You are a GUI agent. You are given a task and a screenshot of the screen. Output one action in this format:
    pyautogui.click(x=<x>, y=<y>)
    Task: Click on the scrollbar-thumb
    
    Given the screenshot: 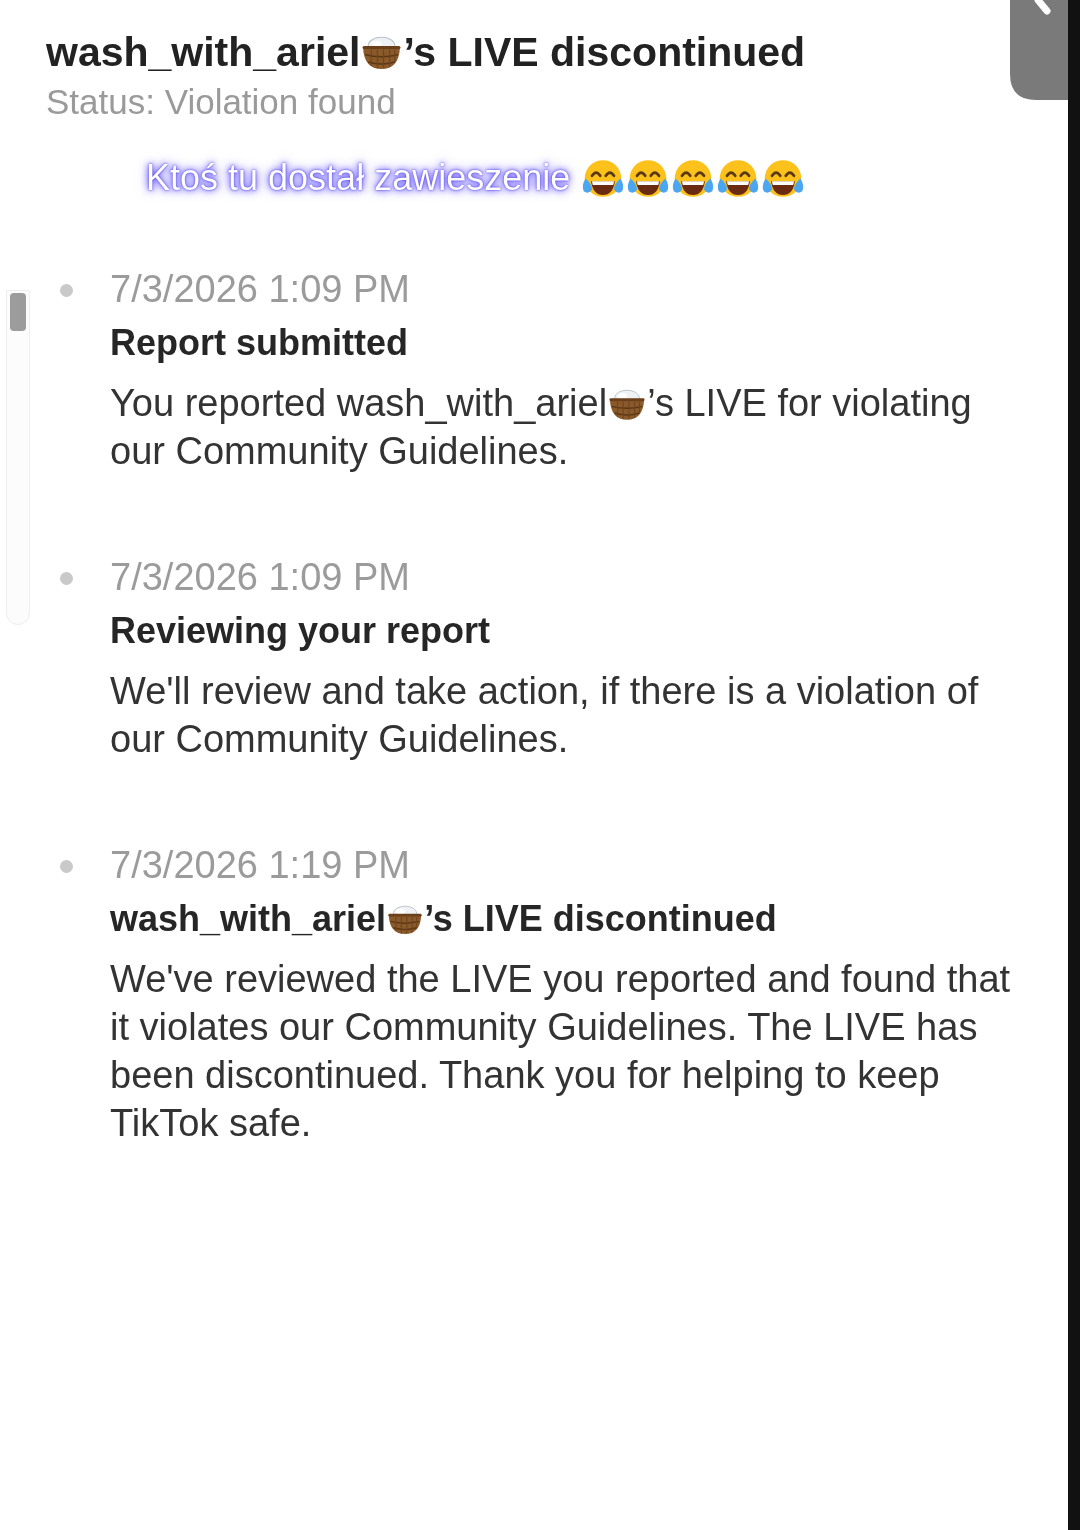 What is the action you would take?
    pyautogui.click(x=18, y=312)
    